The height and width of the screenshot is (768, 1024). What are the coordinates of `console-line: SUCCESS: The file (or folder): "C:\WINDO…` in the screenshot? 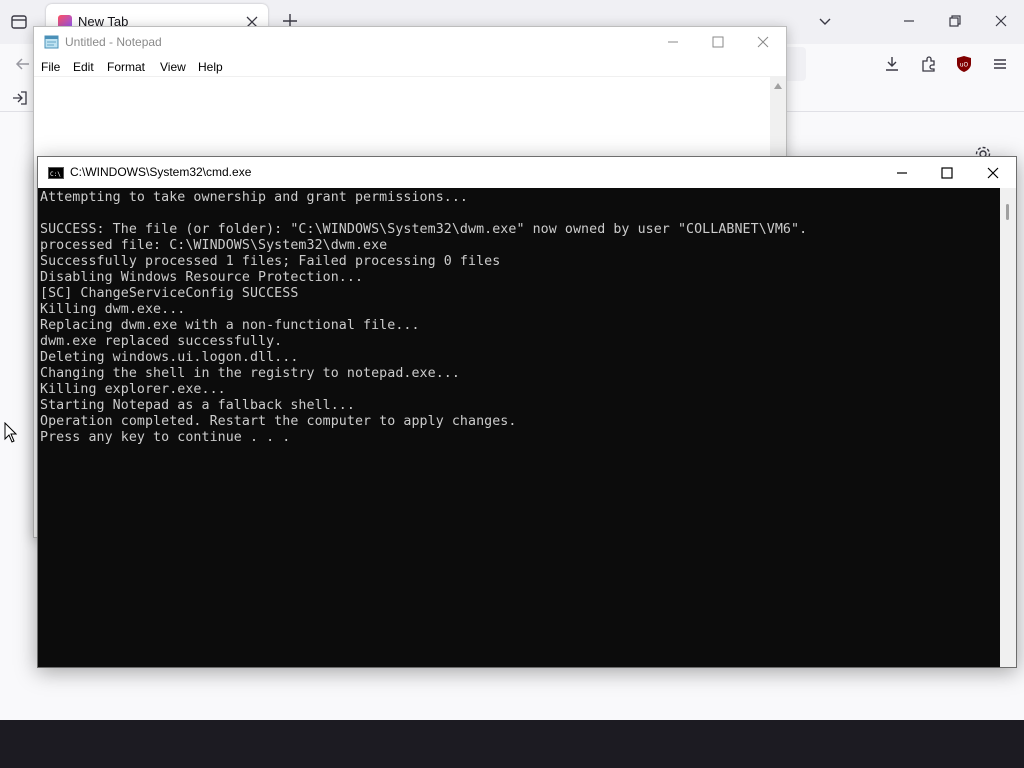 It's located at (424, 229).